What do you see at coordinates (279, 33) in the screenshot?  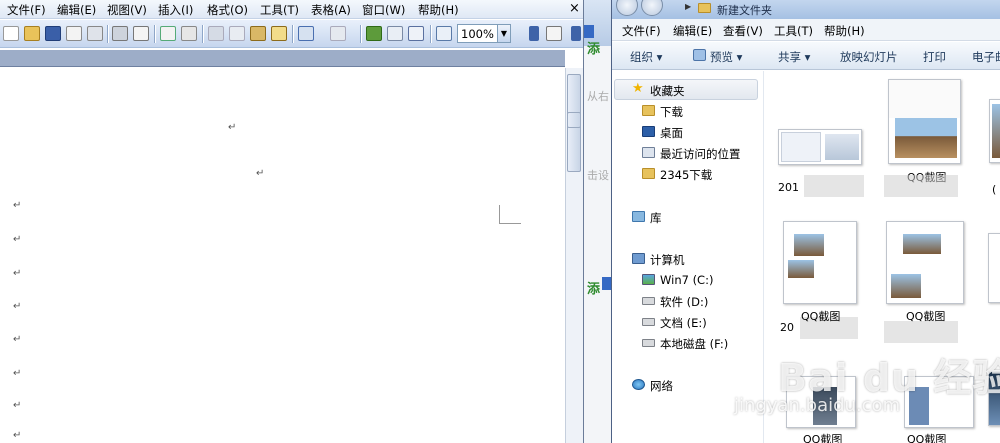 I see `format-painter-icon` at bounding box center [279, 33].